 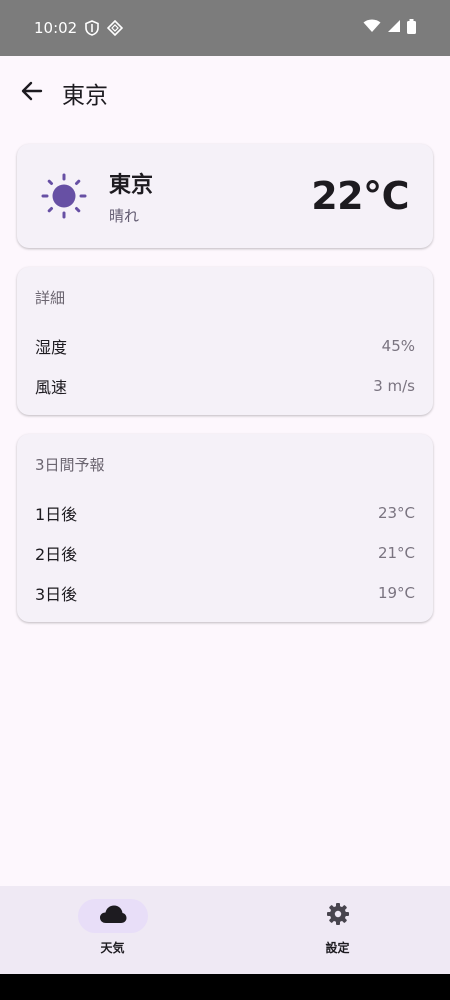 I want to click on forecast-day: 3日後, so click(x=56, y=594).